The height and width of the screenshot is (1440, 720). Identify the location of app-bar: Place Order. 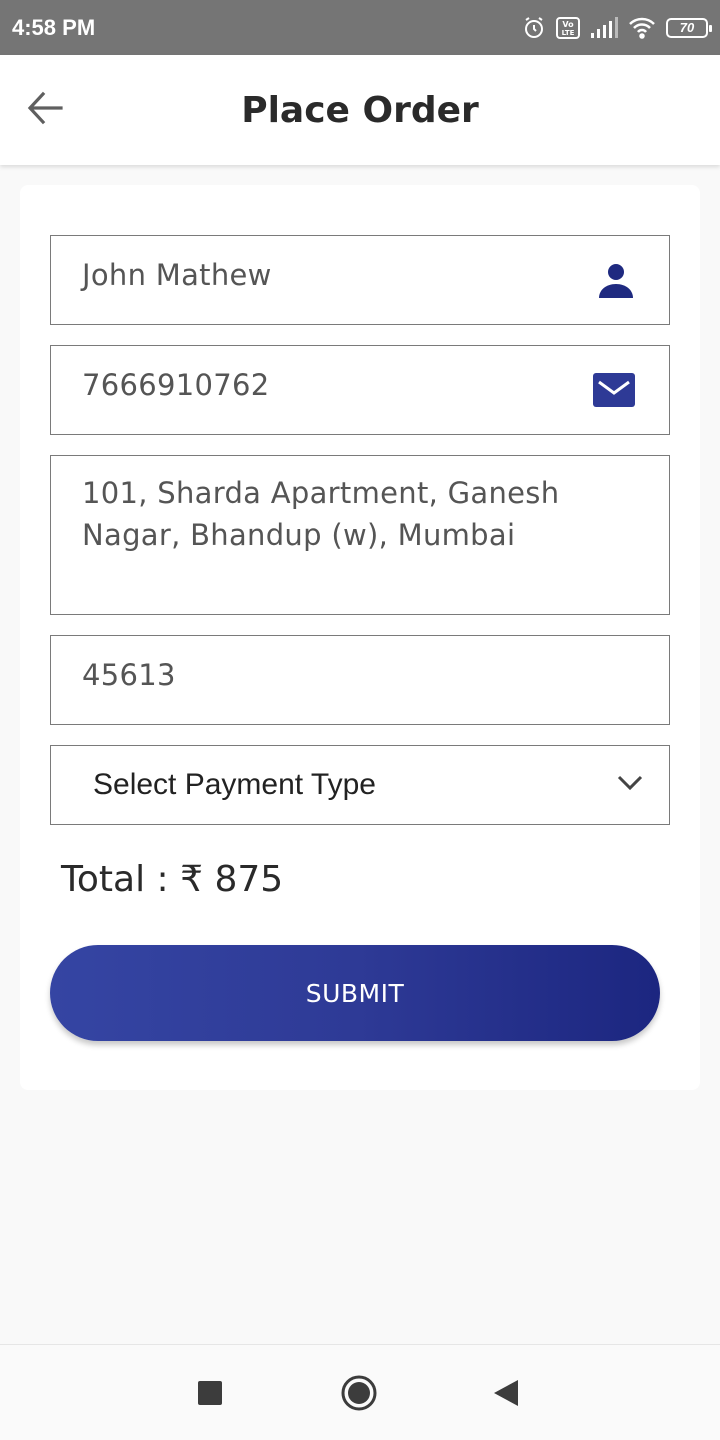
(360, 110).